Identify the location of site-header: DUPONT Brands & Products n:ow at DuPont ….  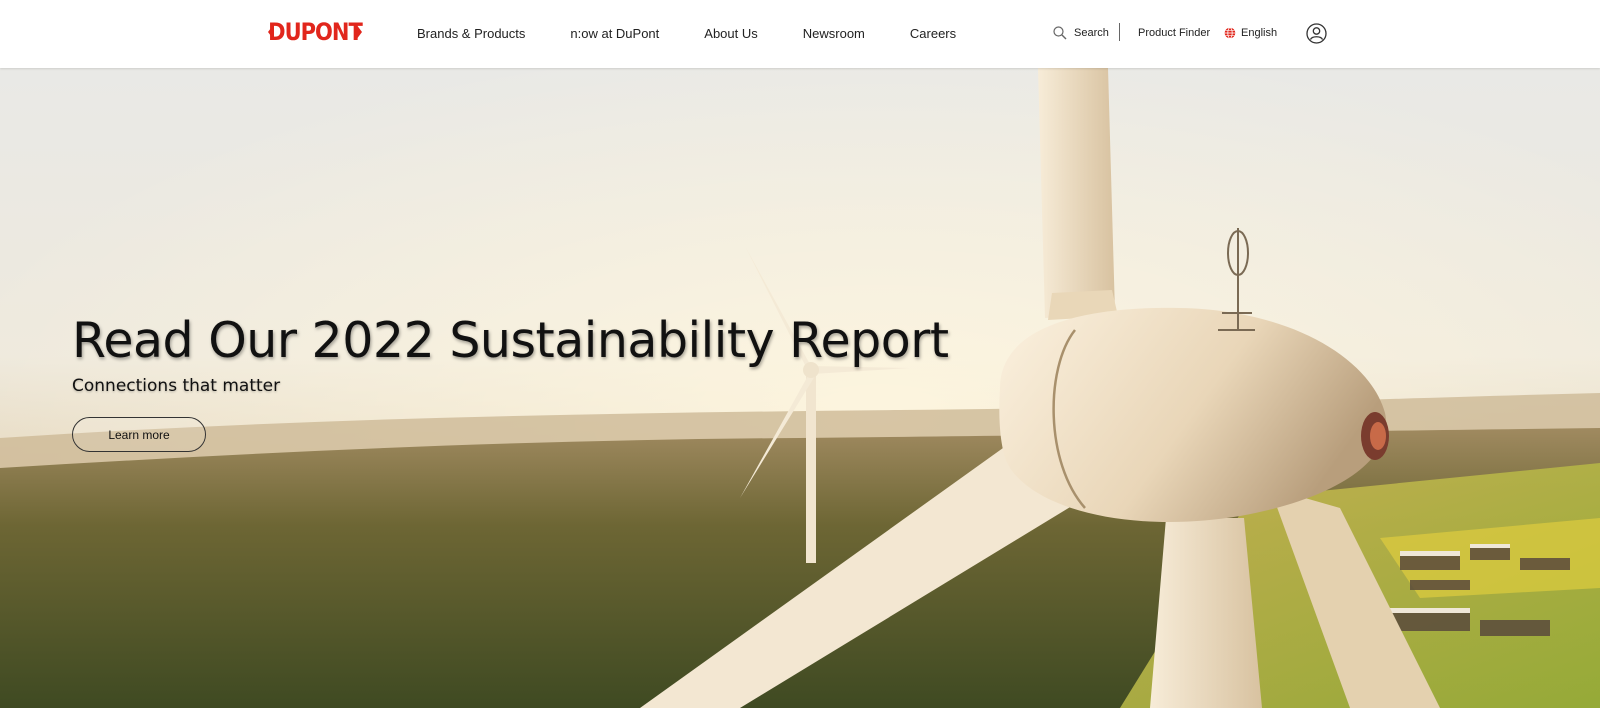
(800, 34).